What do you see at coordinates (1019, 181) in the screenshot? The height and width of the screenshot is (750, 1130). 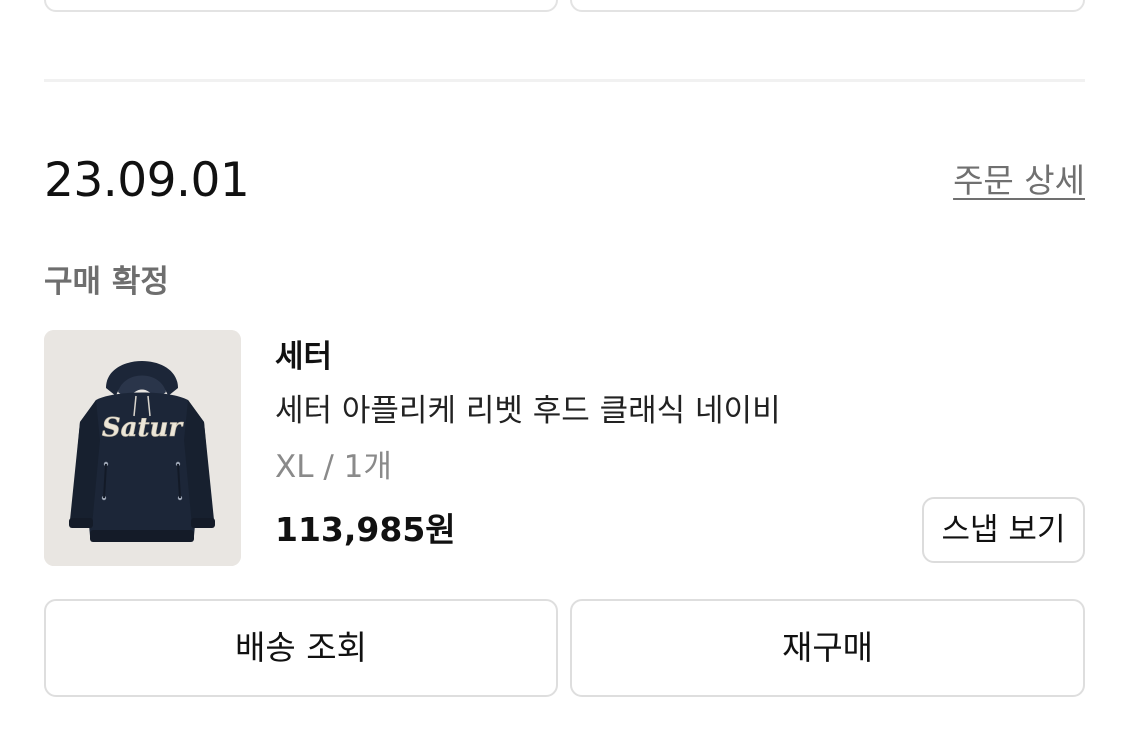 I see `order-detail-link: 주문 상세` at bounding box center [1019, 181].